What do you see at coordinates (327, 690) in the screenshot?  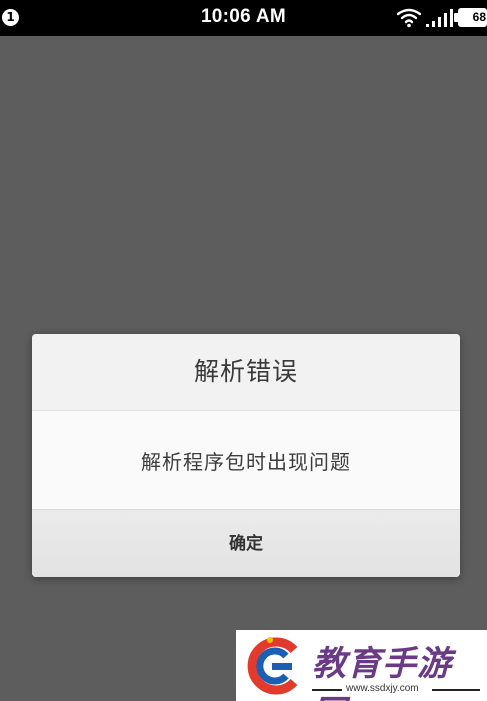 I see `watermark-divider-left` at bounding box center [327, 690].